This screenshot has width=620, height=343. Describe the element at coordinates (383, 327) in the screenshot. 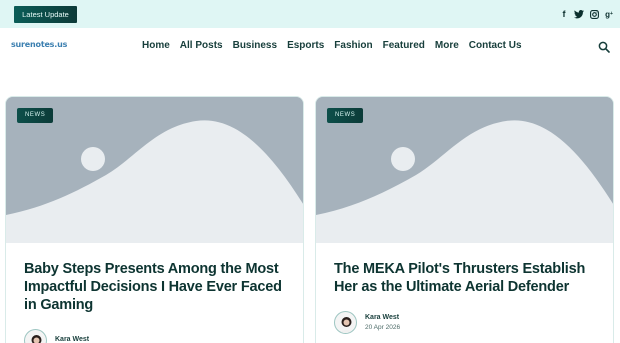

I see `post-date: 20 Apr 2026` at that location.